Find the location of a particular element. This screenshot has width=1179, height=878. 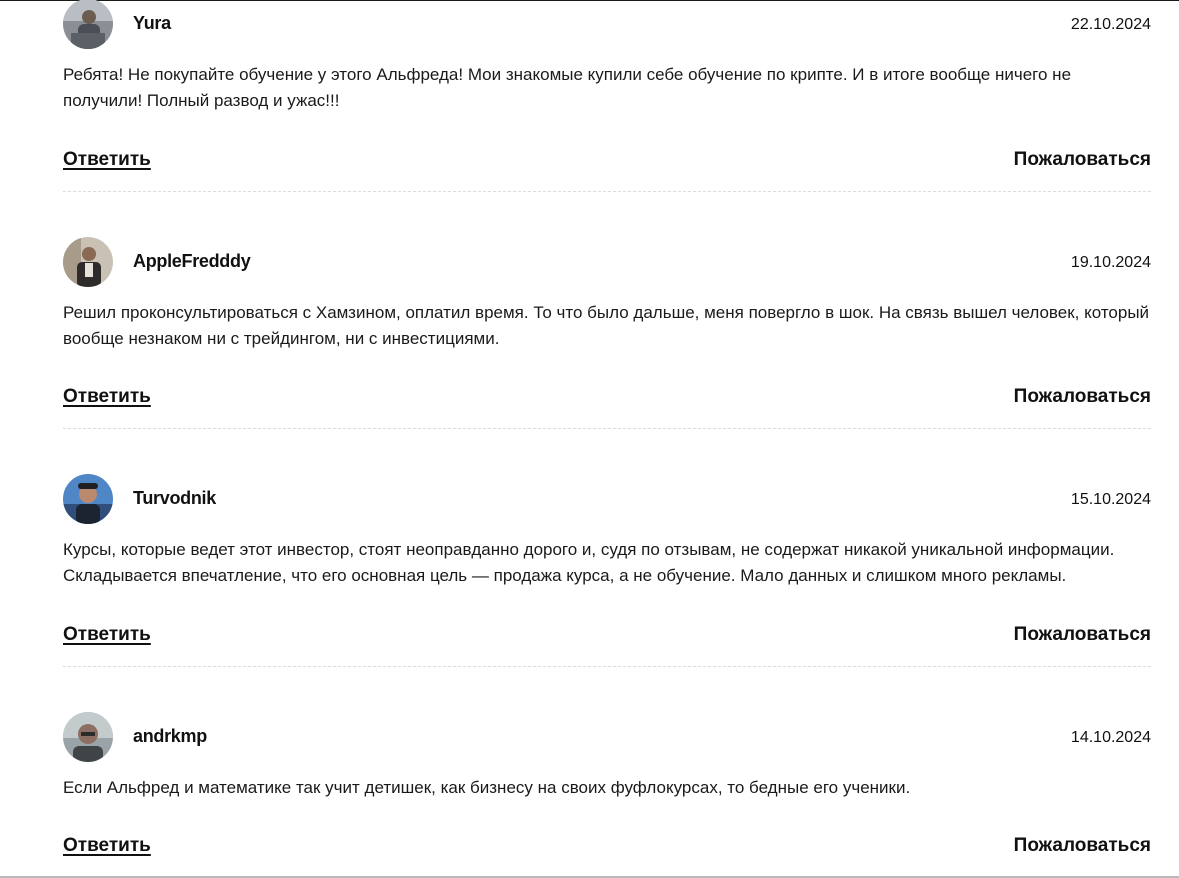

comment-header: Turvodnik 15.10.2024 is located at coordinates (607, 499).